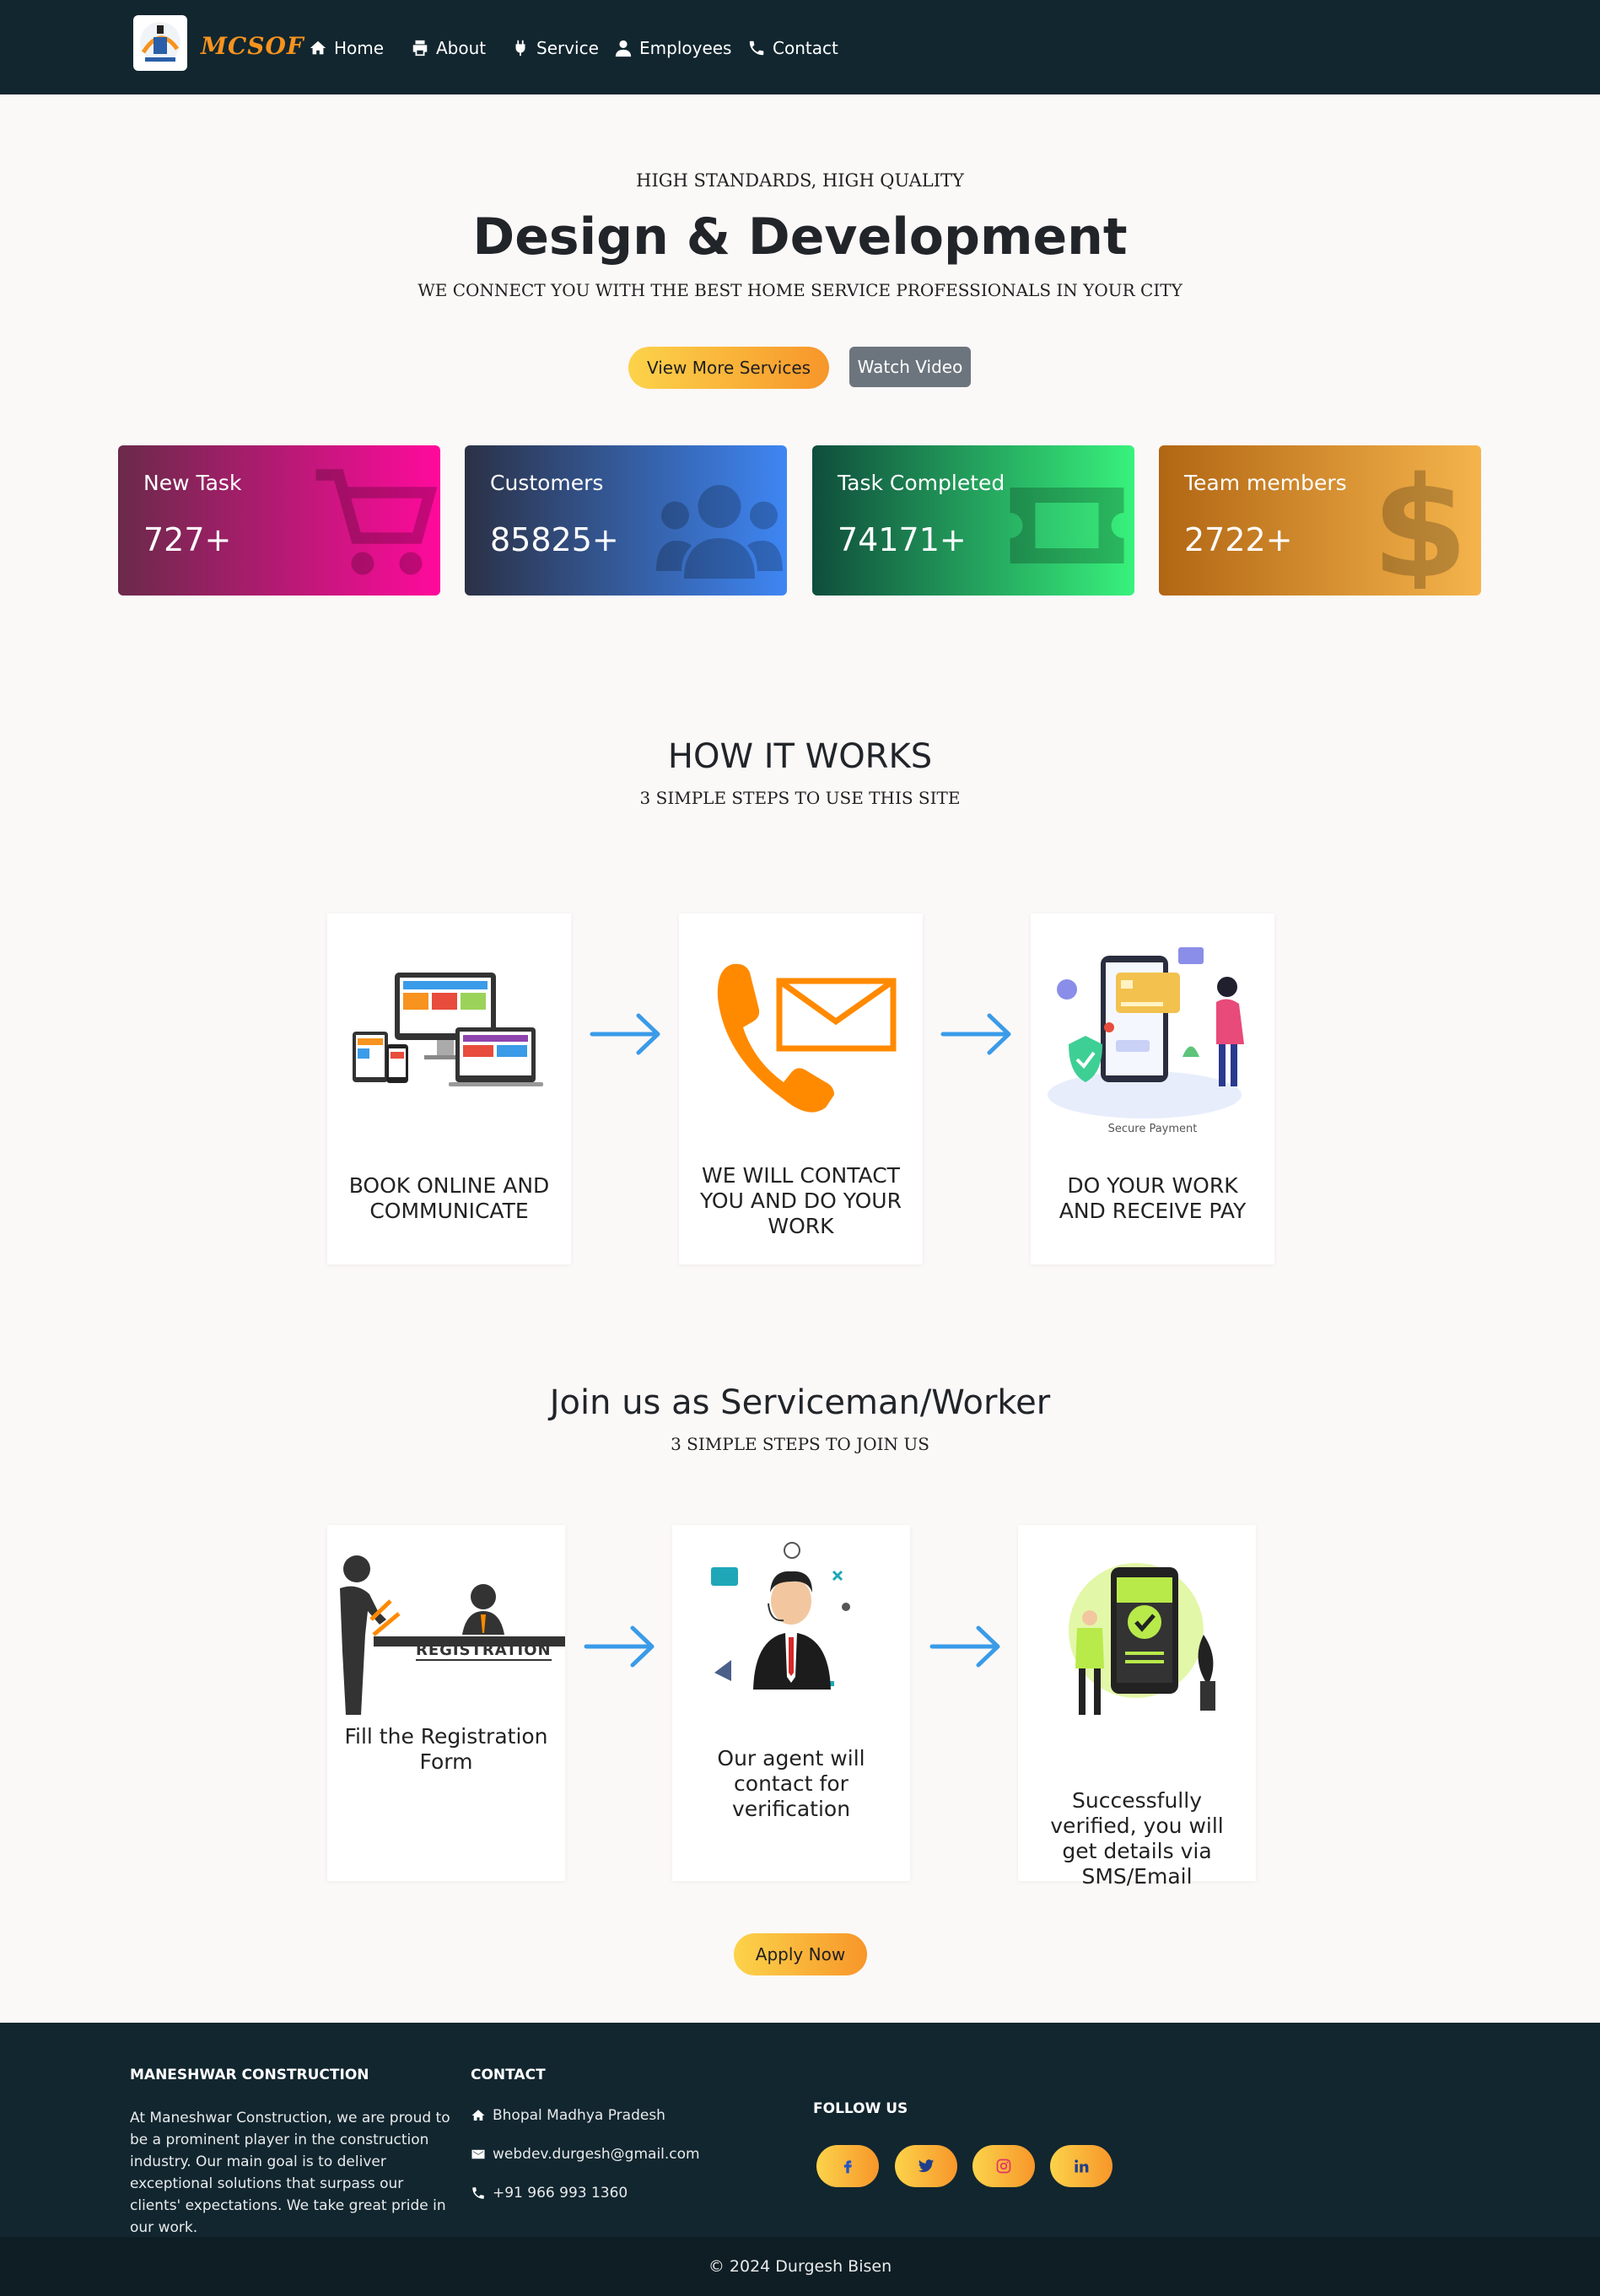 The height and width of the screenshot is (2296, 1600). I want to click on linkedin-icon, so click(1082, 2166).